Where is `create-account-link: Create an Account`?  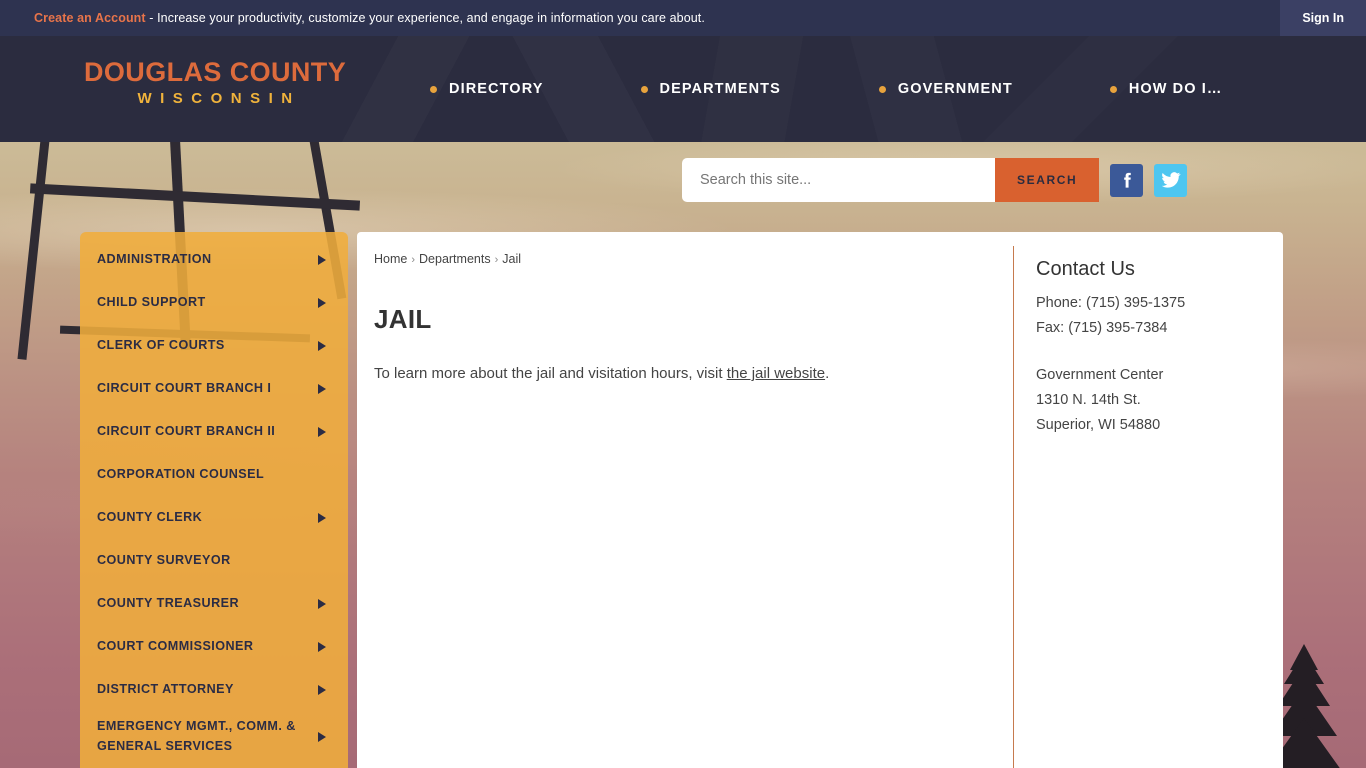
create-account-link: Create an Account is located at coordinates (90, 18).